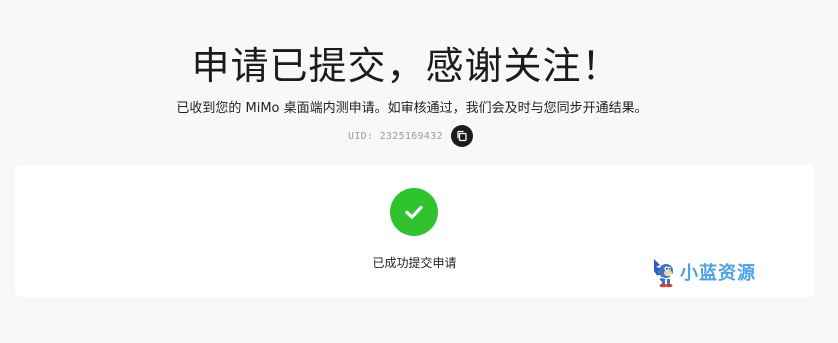  I want to click on watermark: 小蓝资源, so click(702, 272).